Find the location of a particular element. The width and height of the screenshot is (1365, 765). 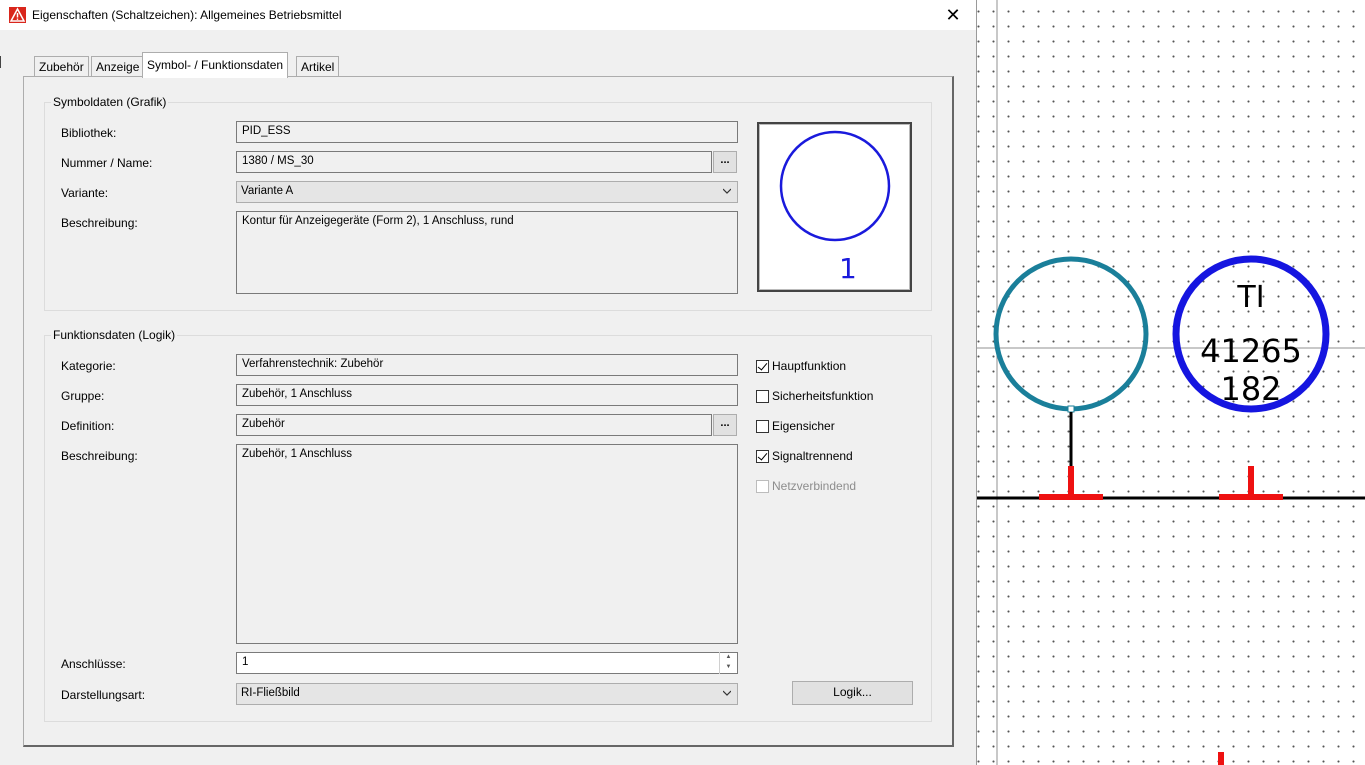

checkbox-hauptfunktion: Hauptfunktion is located at coordinates (801, 366).